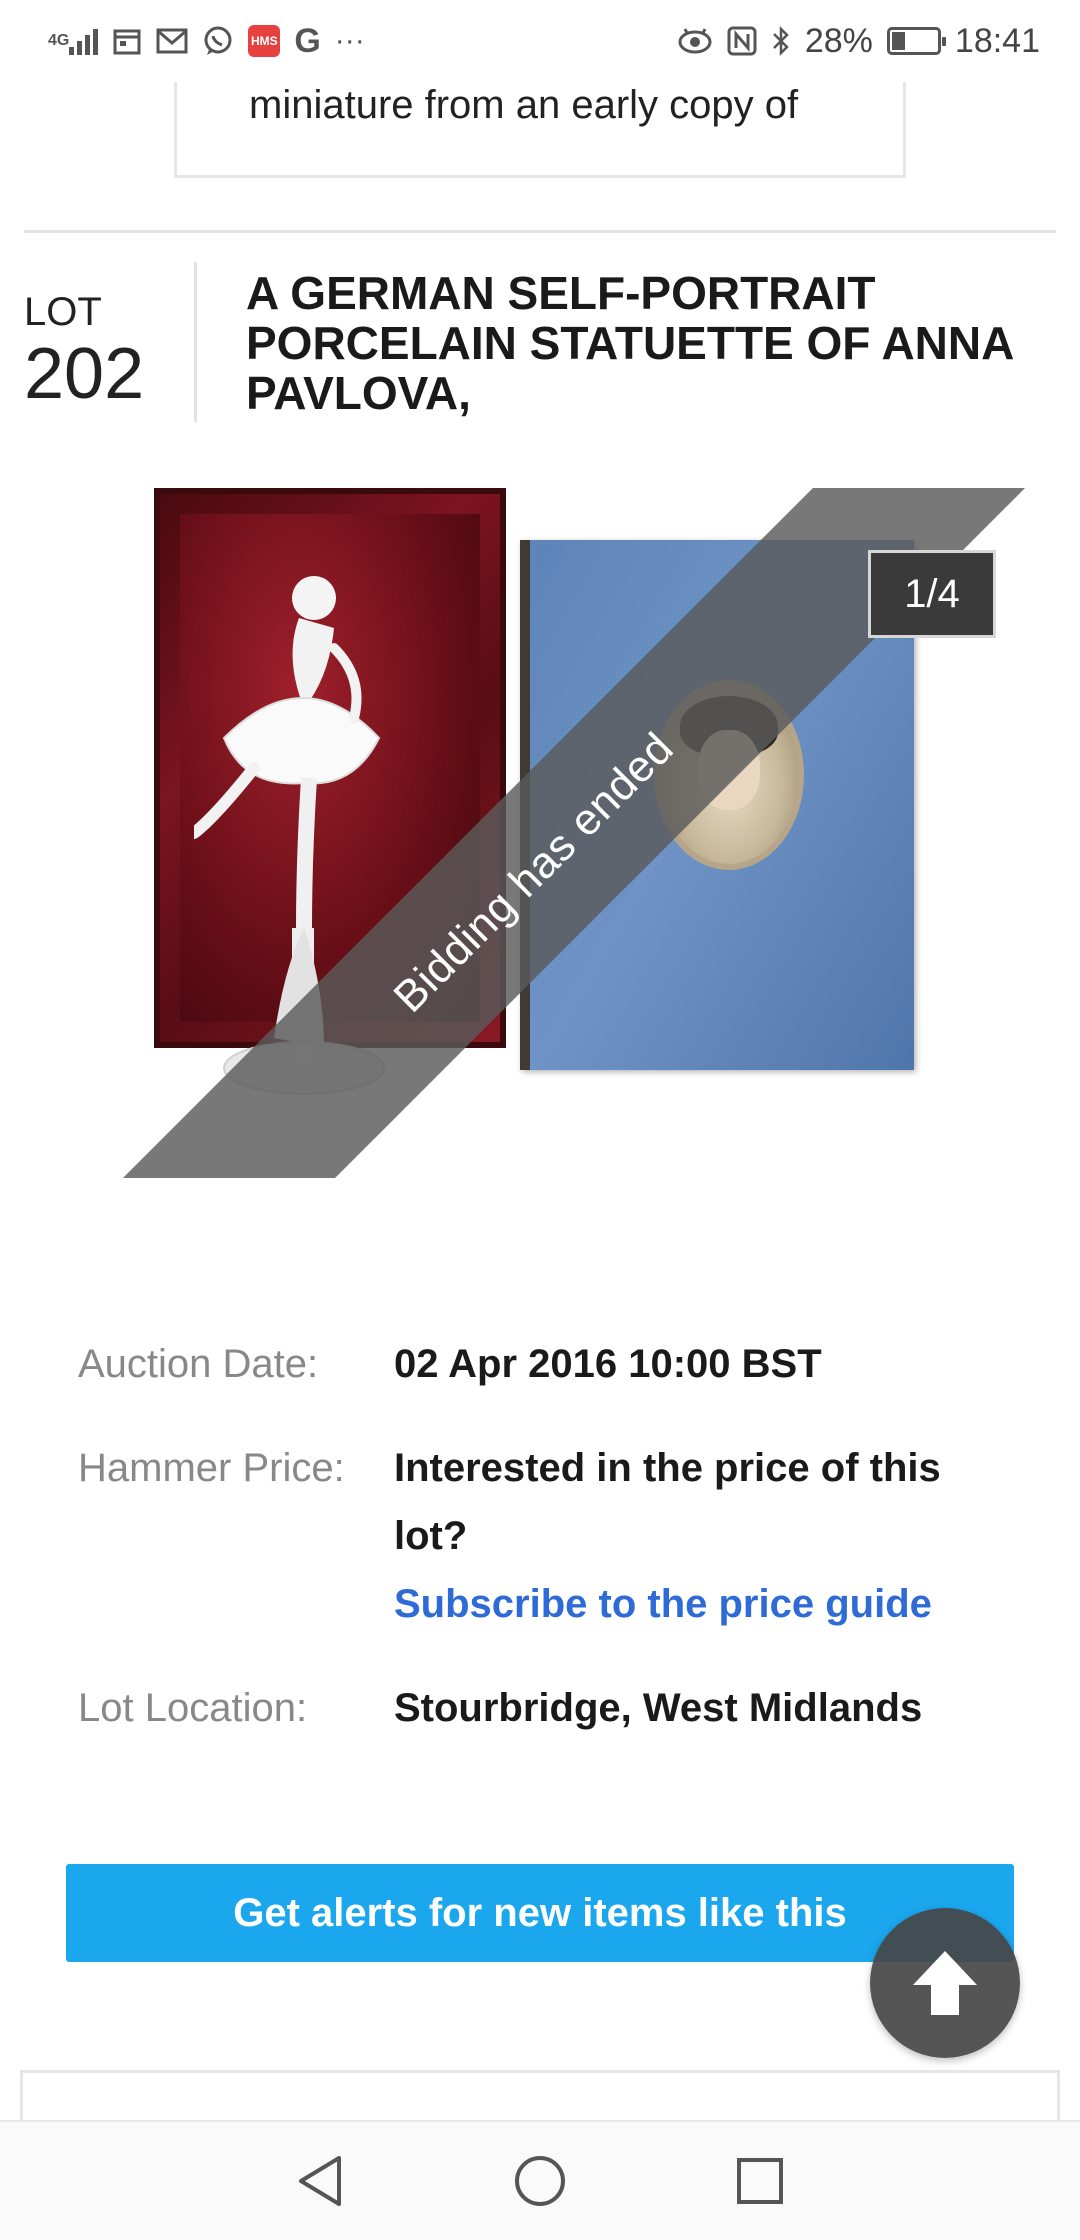 Image resolution: width=1080 pixels, height=2240 pixels. I want to click on home-circle-icon, so click(540, 2181).